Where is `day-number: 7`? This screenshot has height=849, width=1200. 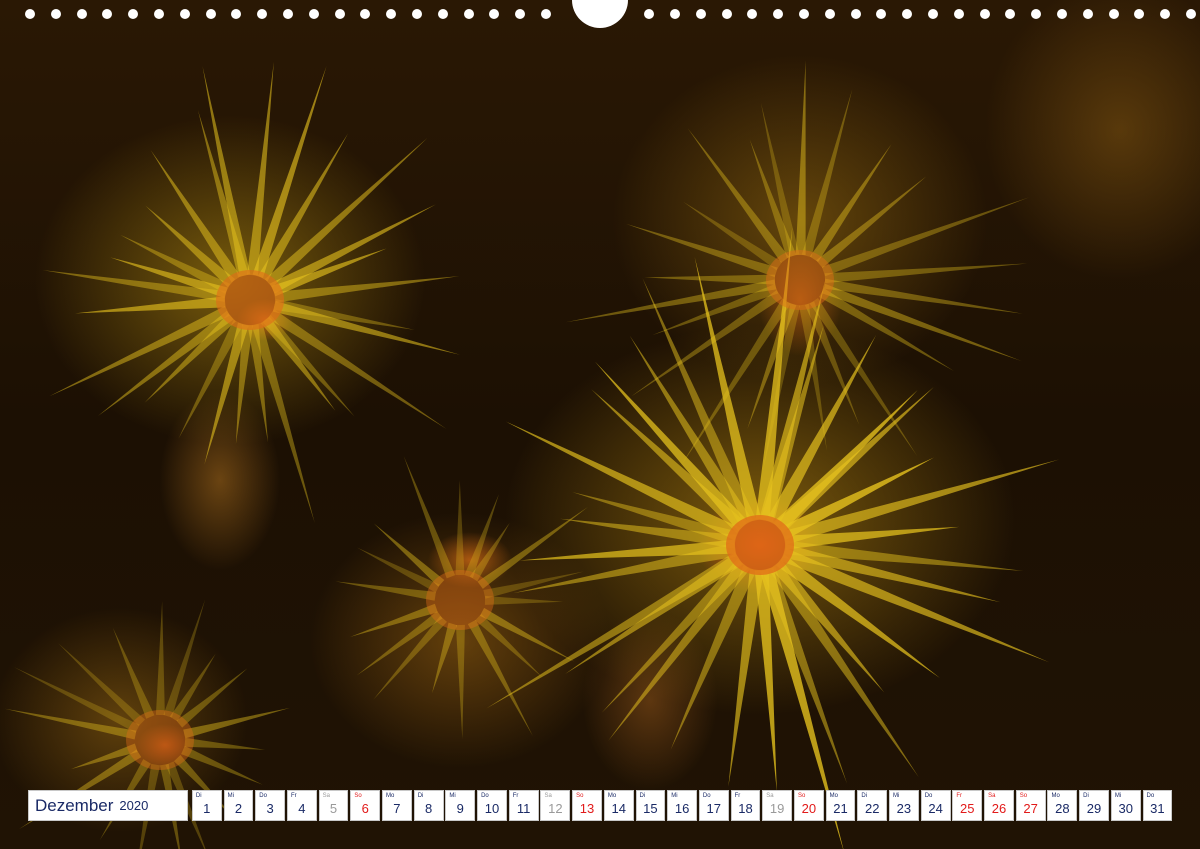 day-number: 7 is located at coordinates (397, 808).